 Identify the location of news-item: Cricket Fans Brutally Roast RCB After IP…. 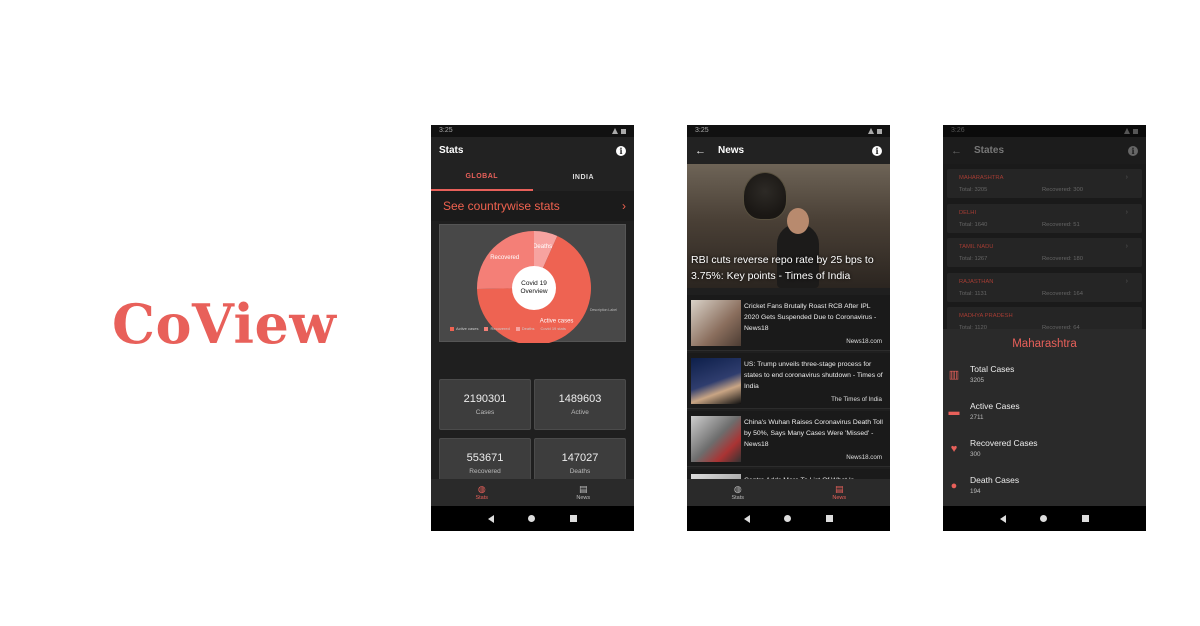
(788, 323).